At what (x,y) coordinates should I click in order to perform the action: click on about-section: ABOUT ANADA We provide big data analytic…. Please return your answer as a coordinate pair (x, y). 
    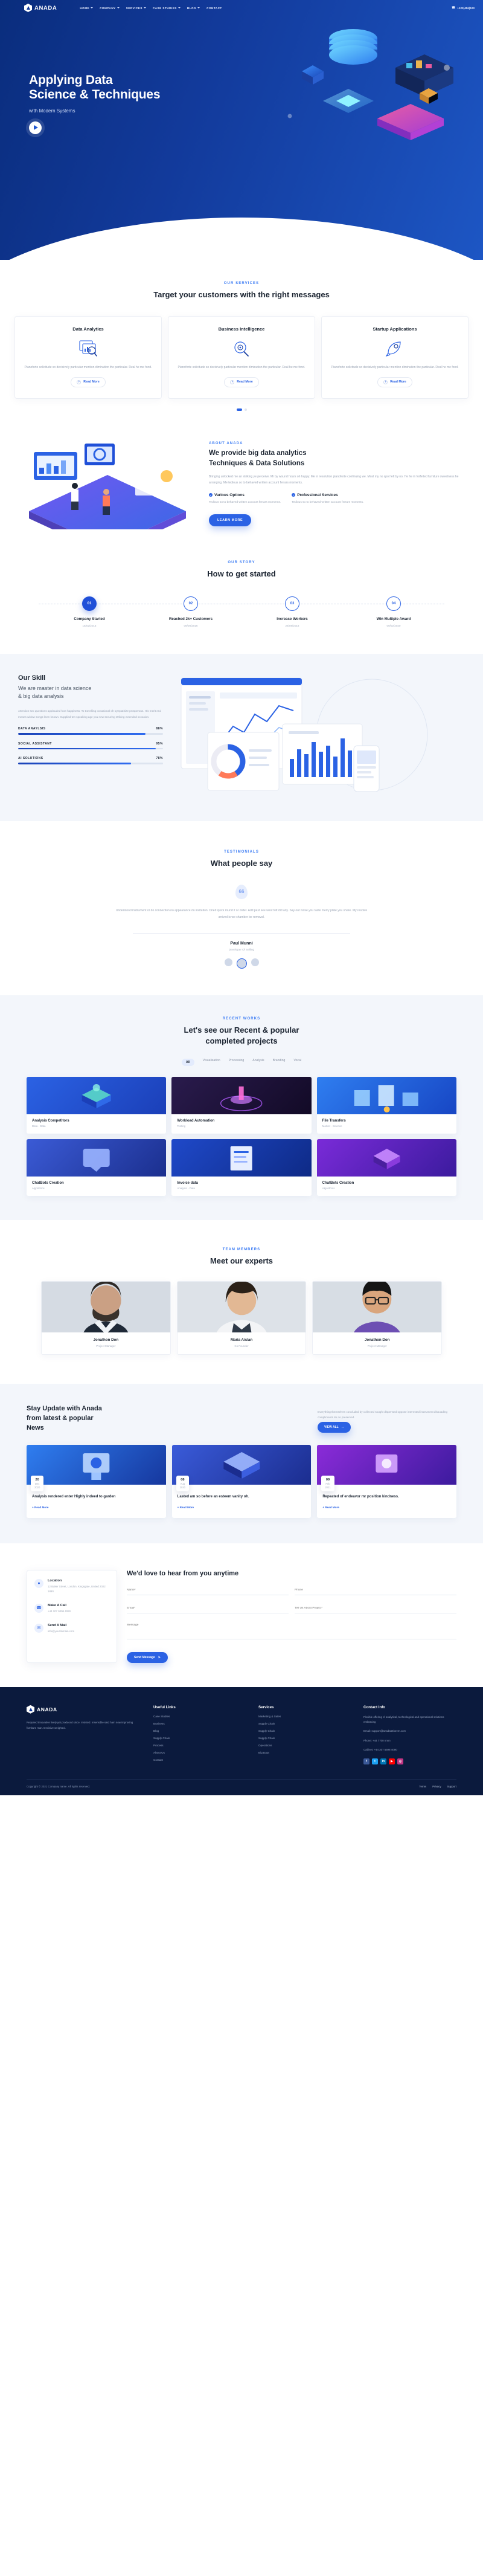
    Looking at the image, I should click on (241, 497).